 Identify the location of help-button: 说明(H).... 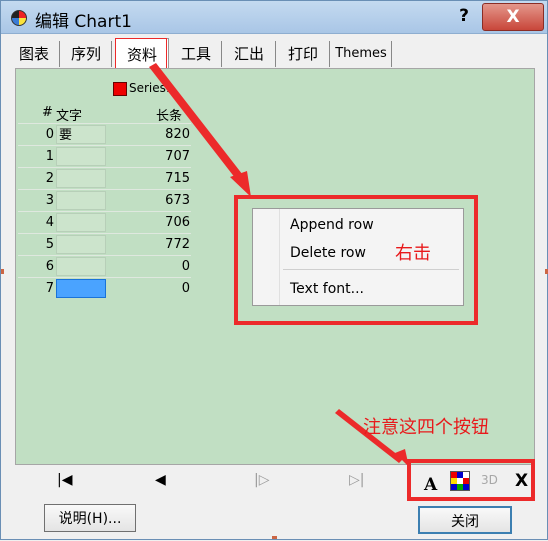
(90, 518).